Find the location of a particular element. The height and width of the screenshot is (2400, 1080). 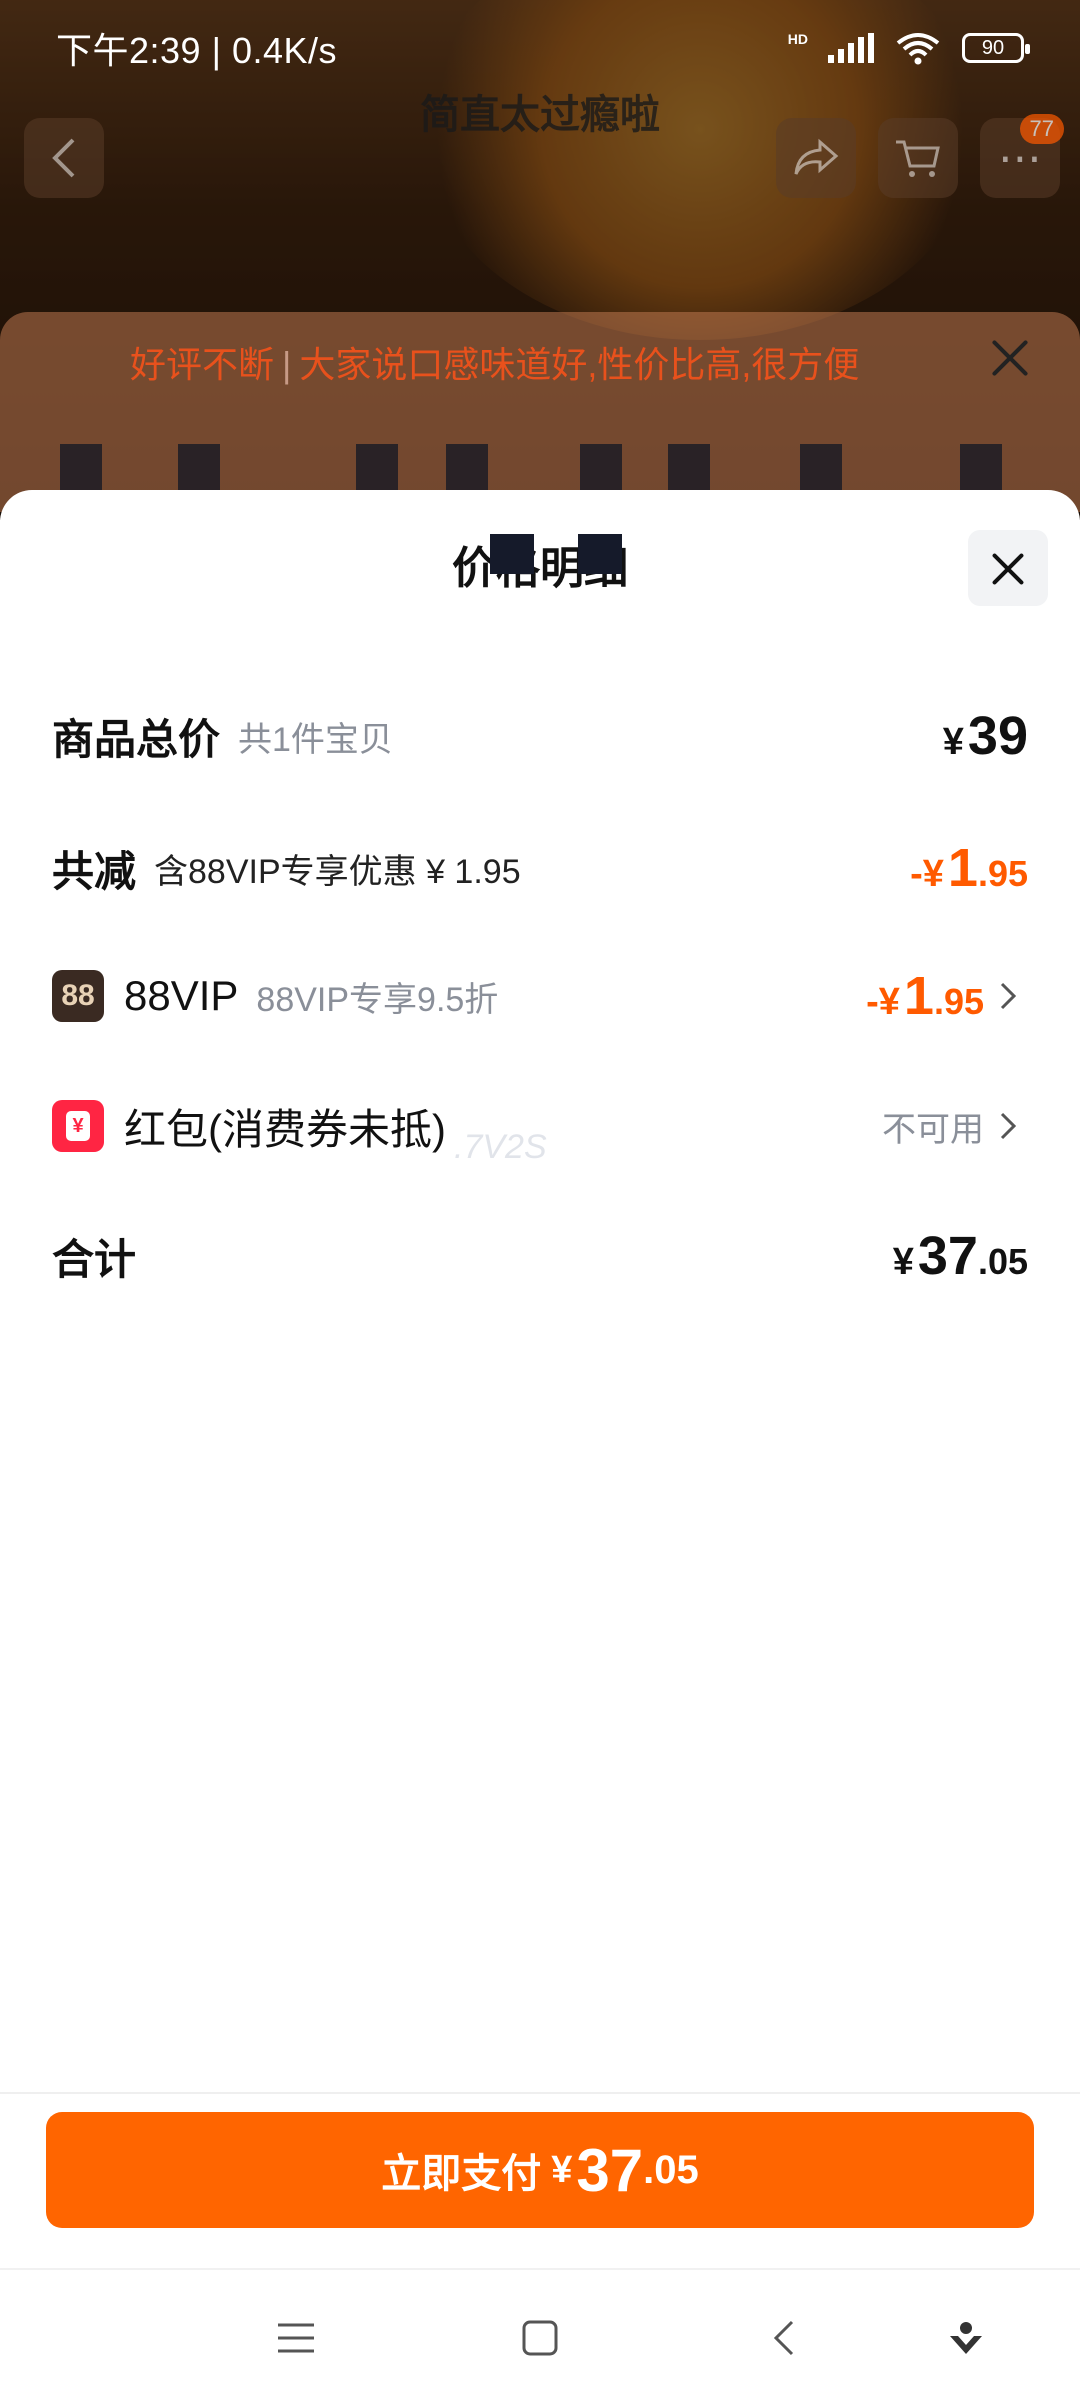

pay-amount-dec: .05 is located at coordinates (671, 2169).